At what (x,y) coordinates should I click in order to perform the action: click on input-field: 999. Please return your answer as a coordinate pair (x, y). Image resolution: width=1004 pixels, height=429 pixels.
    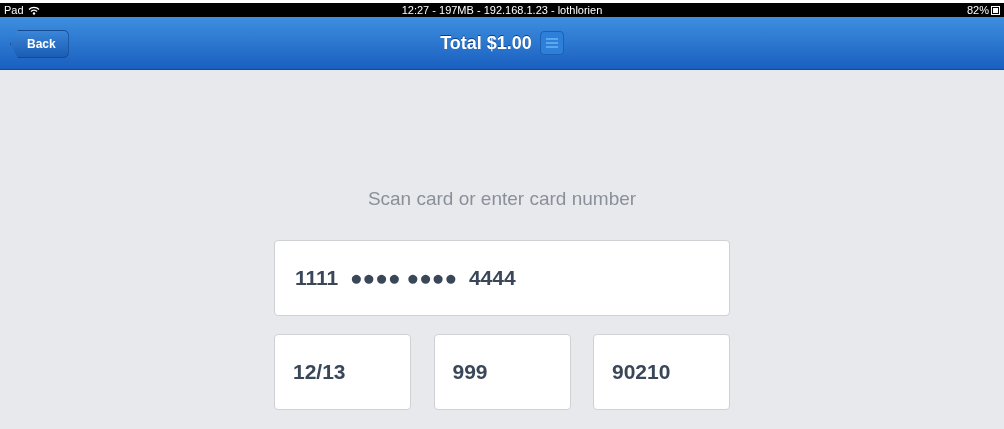
    Looking at the image, I should click on (502, 372).